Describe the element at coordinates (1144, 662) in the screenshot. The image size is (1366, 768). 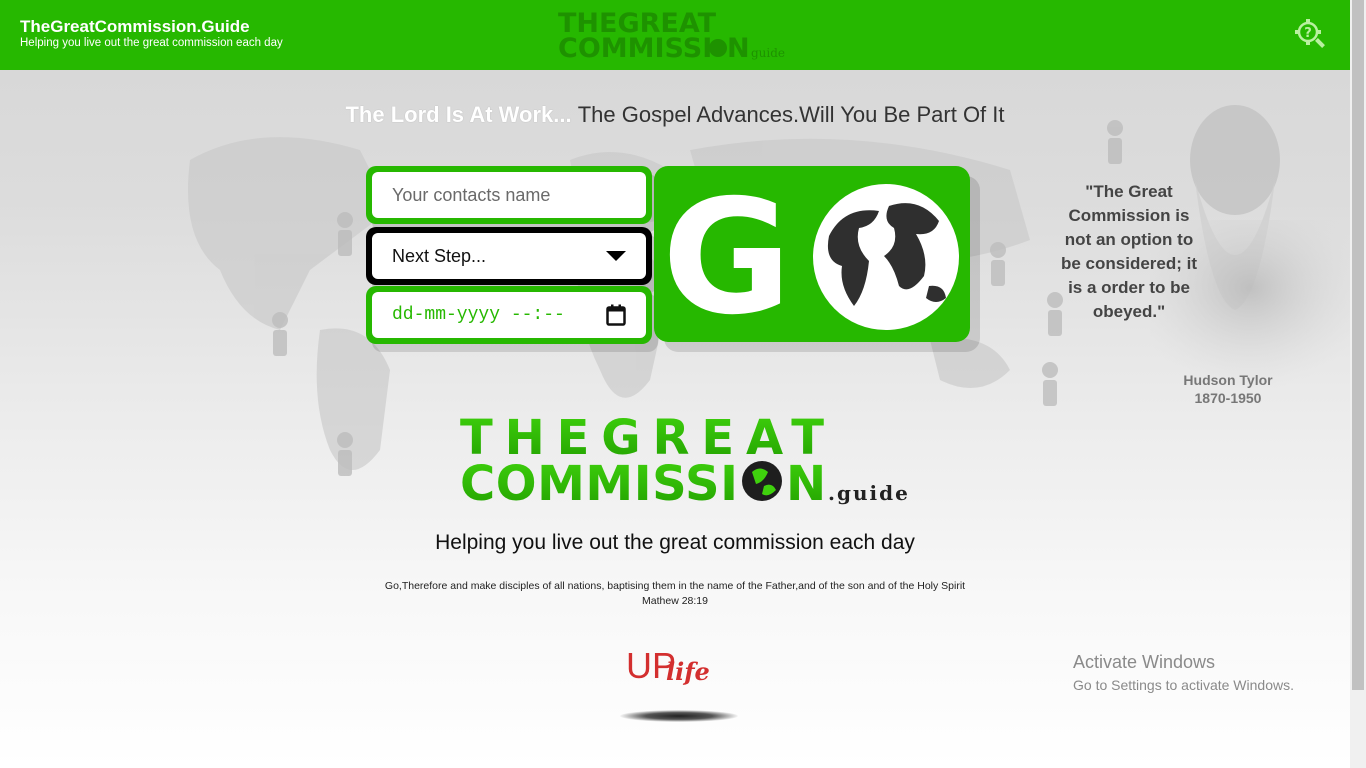
I see `activate-title: Activate Windows` at that location.